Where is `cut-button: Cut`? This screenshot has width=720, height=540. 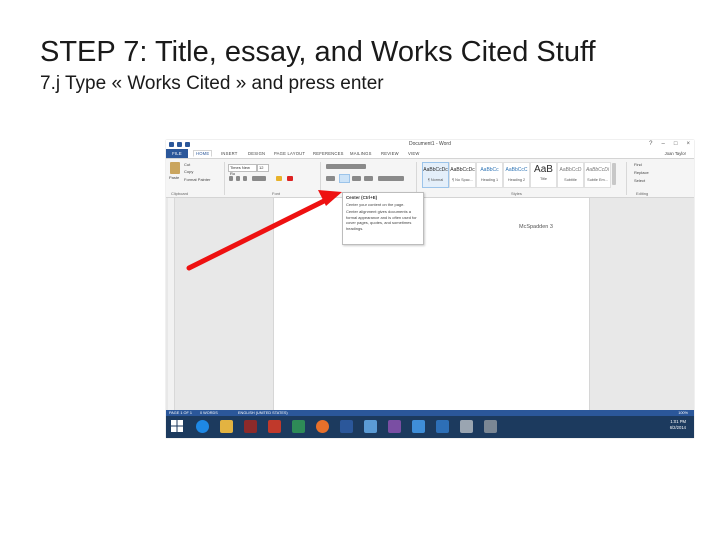 cut-button: Cut is located at coordinates (187, 164).